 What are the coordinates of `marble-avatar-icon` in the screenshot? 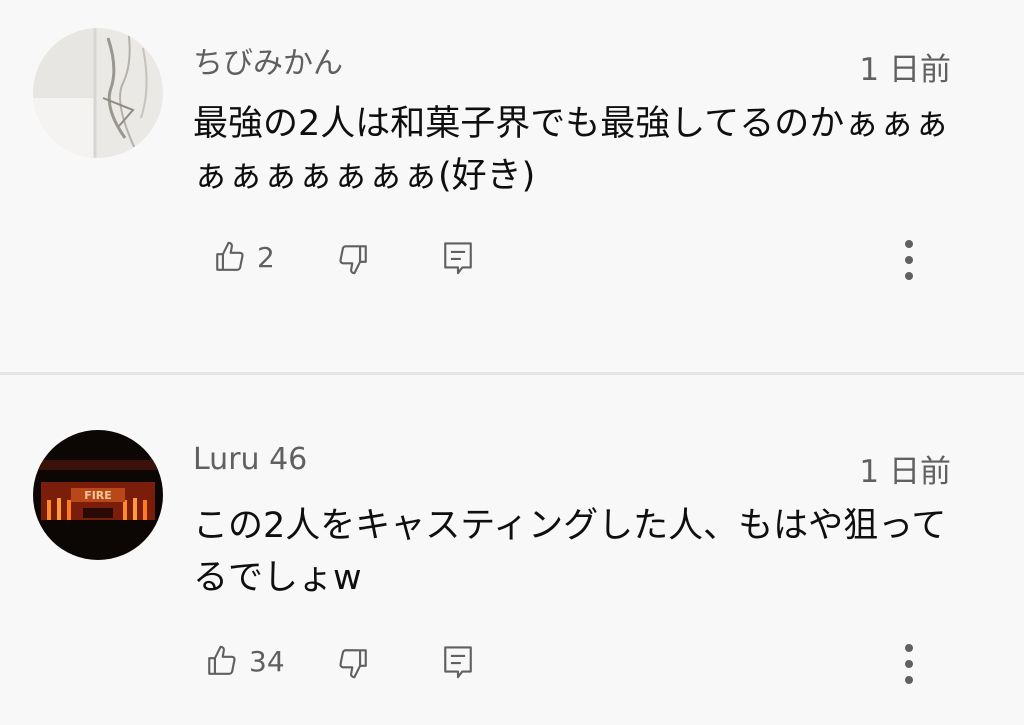 It's located at (98, 93).